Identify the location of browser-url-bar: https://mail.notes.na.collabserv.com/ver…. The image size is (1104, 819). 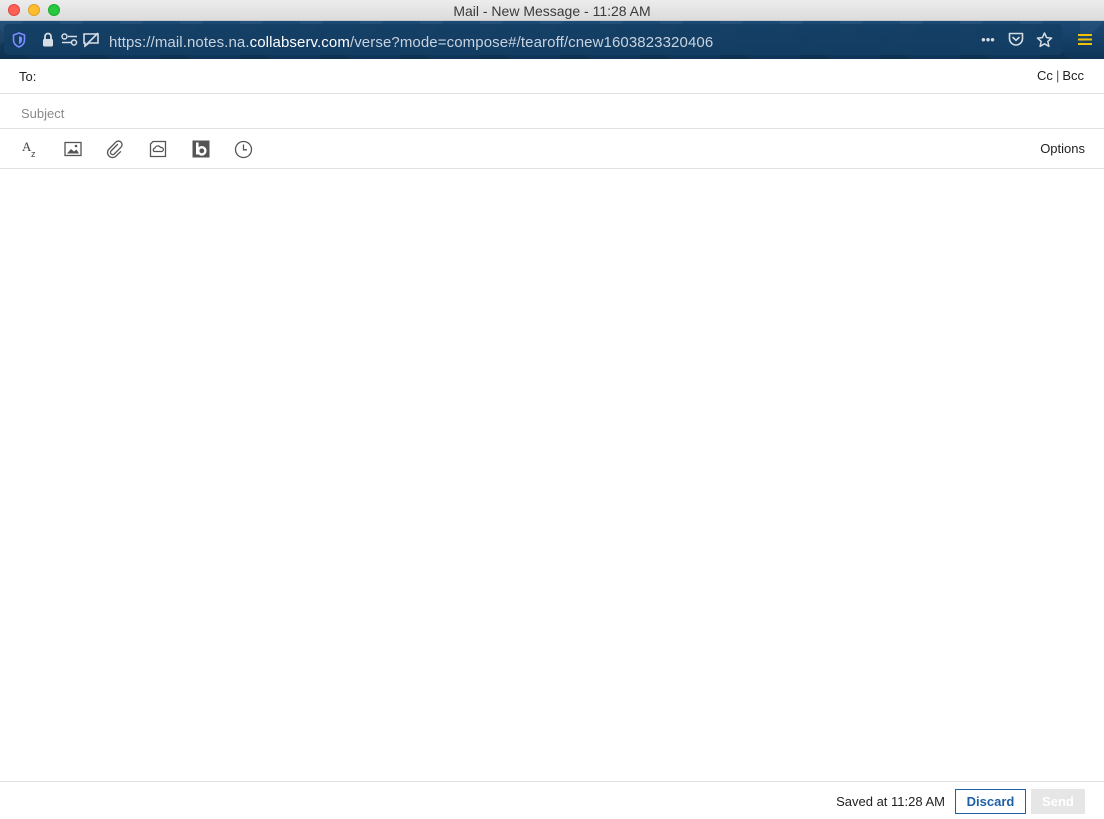
(552, 40).